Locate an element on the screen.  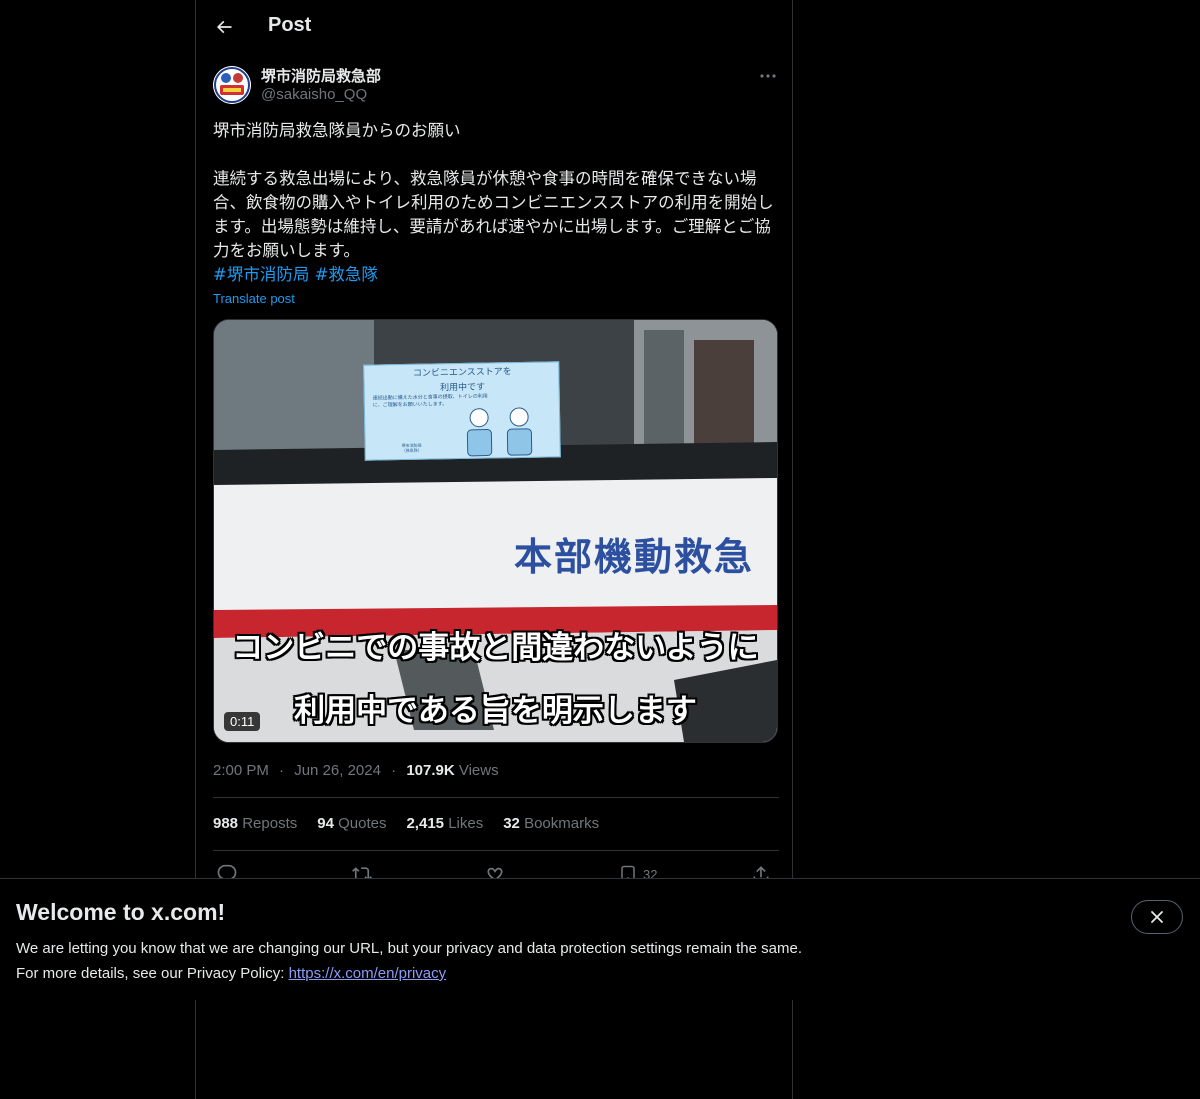
banner-close-button is located at coordinates (1157, 917).